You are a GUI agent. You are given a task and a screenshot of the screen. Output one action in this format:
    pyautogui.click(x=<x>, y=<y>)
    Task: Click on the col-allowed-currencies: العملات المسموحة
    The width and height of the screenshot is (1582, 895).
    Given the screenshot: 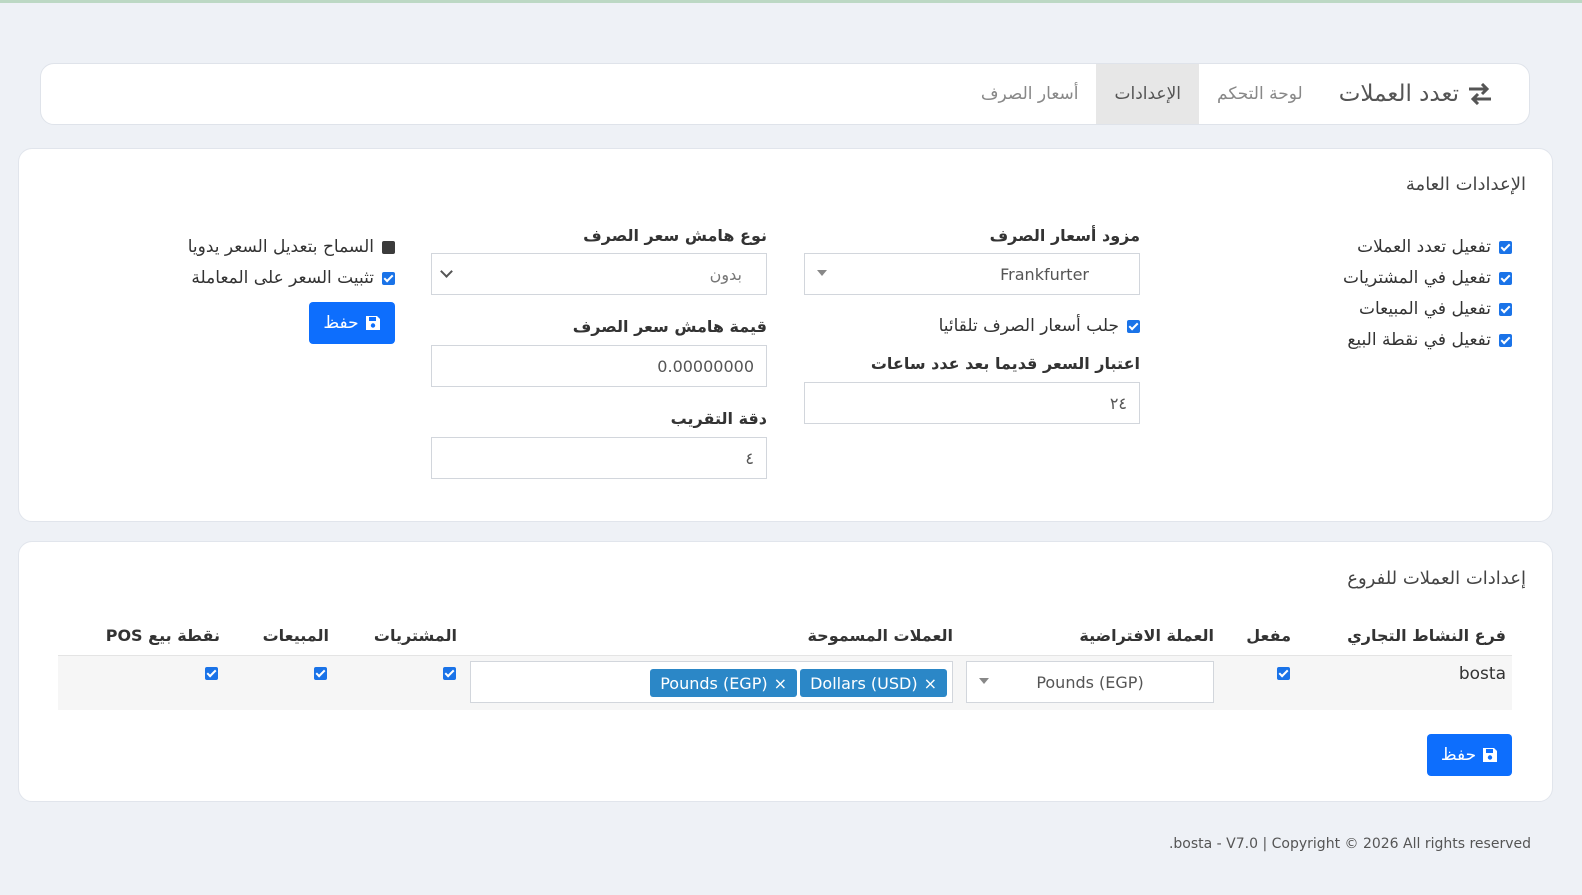 What is the action you would take?
    pyautogui.click(x=880, y=635)
    